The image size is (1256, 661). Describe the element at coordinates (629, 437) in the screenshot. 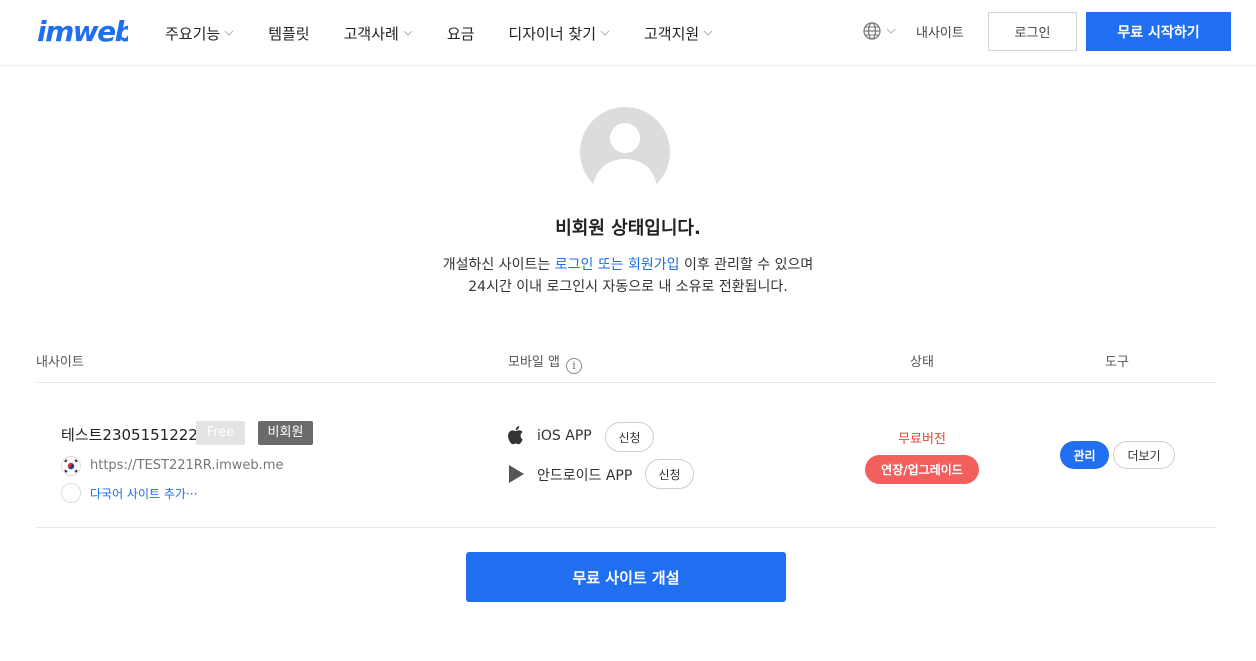

I see `ios-apply-button: 신청` at that location.